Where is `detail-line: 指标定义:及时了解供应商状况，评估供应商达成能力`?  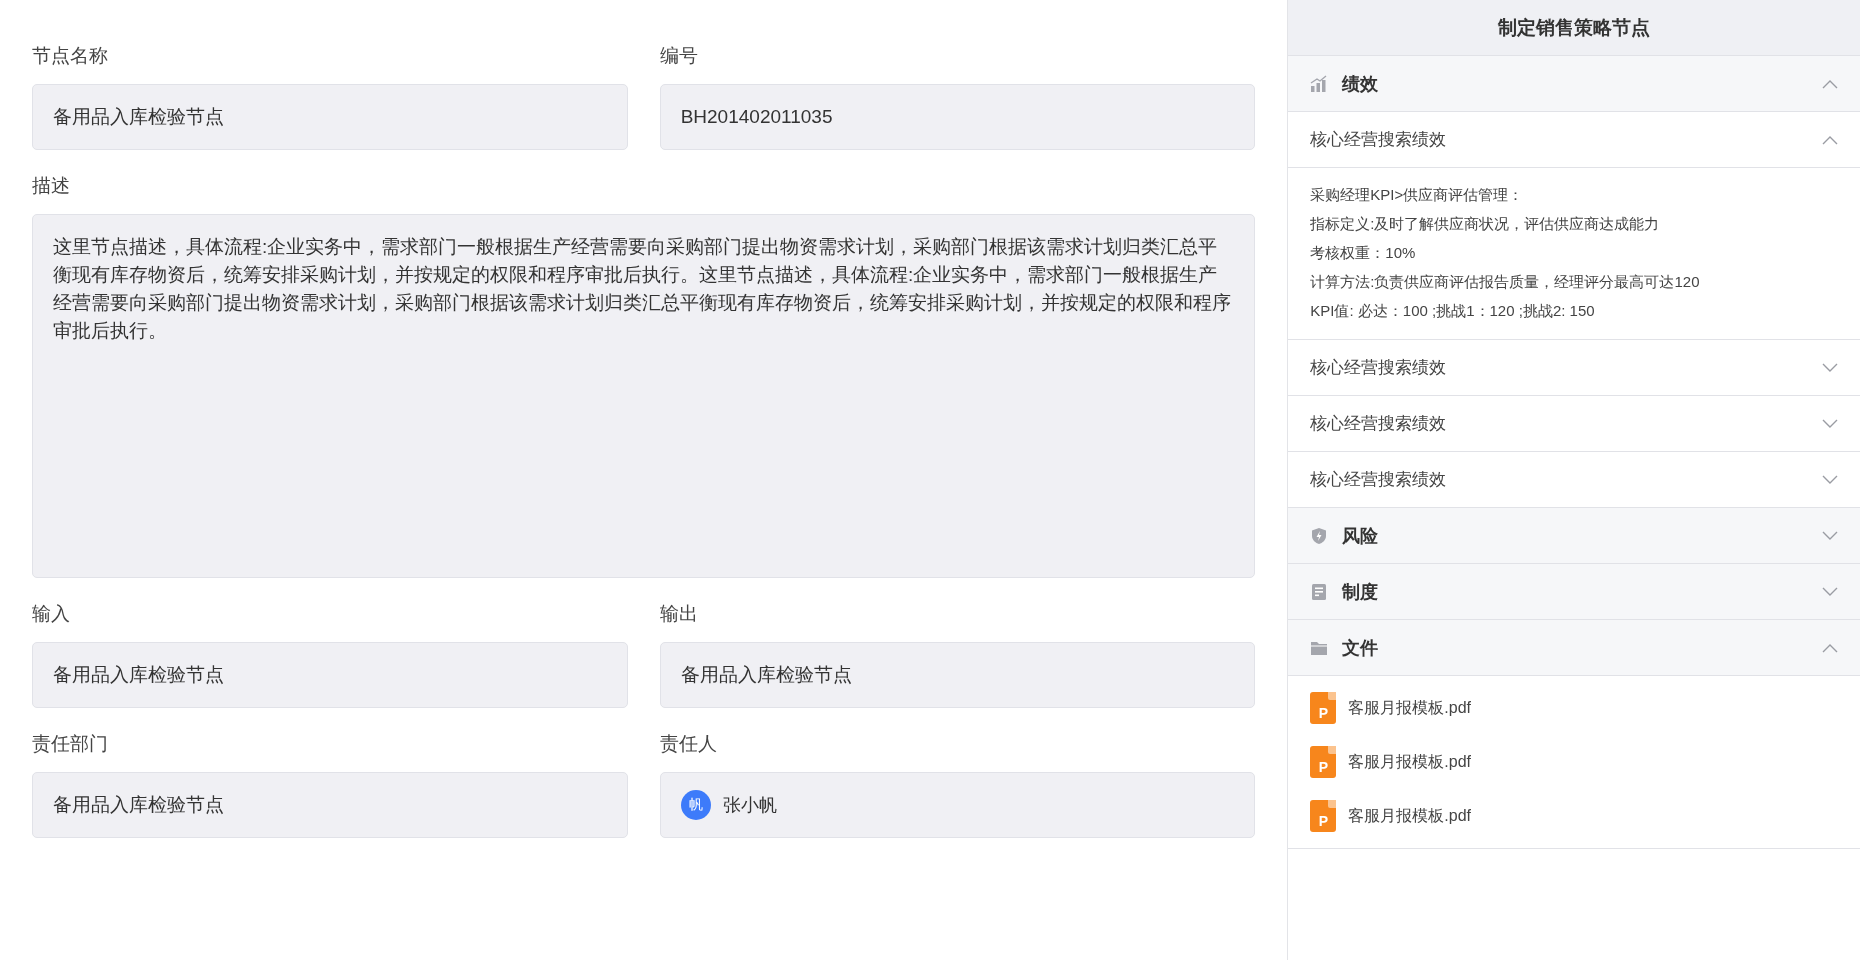
detail-line: 指标定义:及时了解供应商状况，评估供应商达成能力 is located at coordinates (1485, 224).